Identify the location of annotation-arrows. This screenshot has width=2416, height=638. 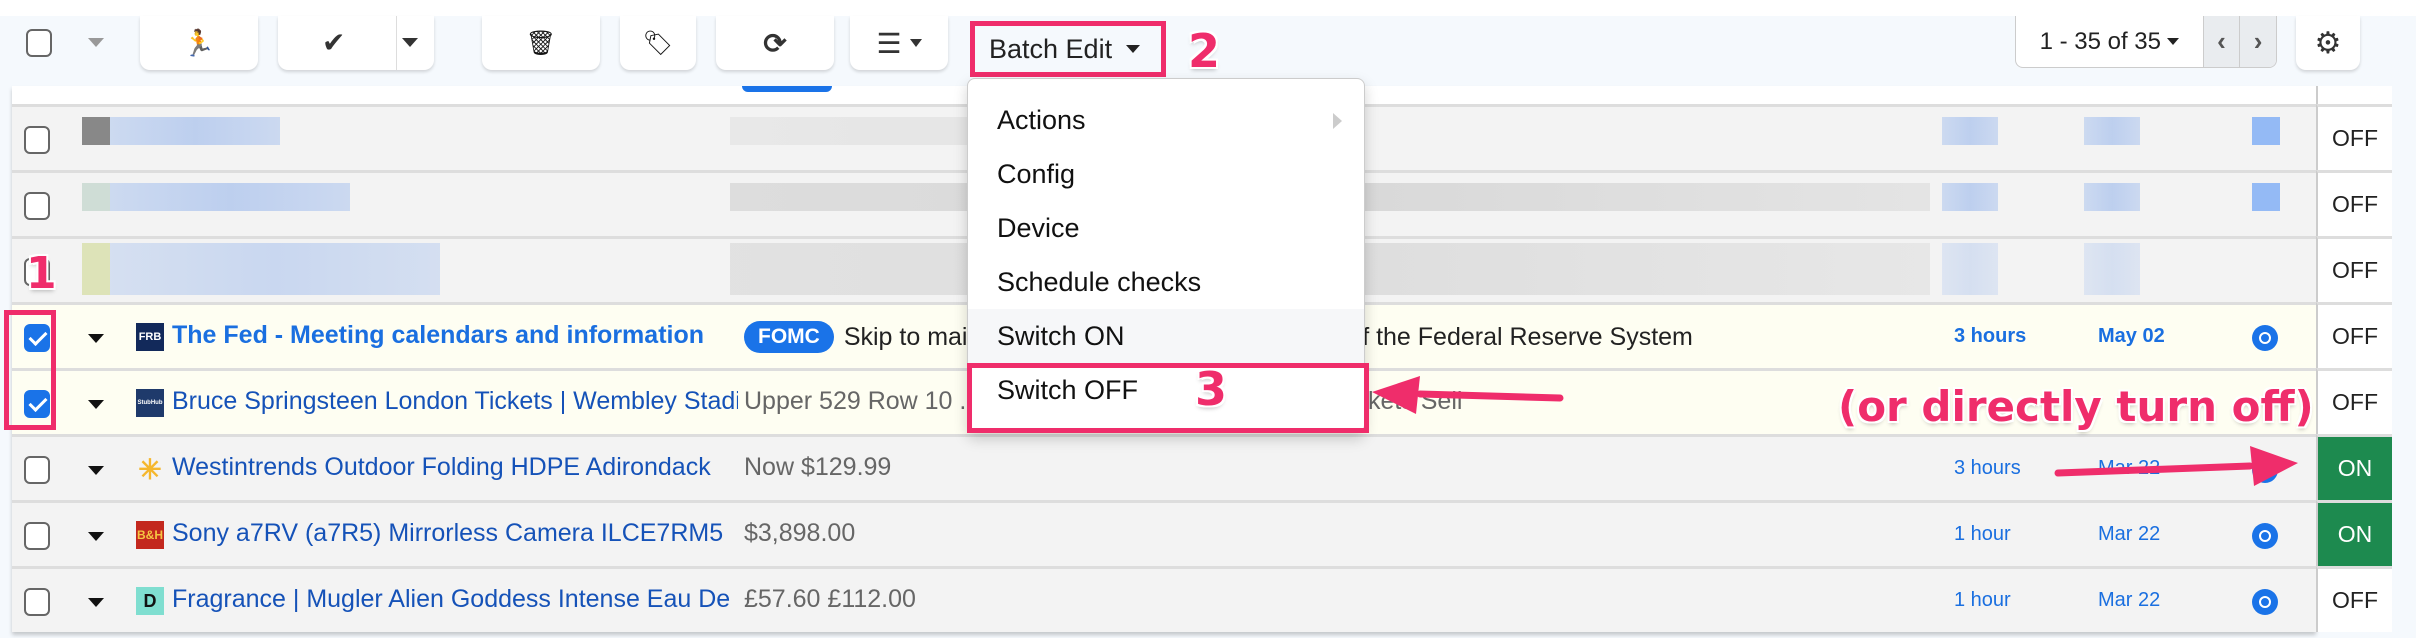
(1835, 431).